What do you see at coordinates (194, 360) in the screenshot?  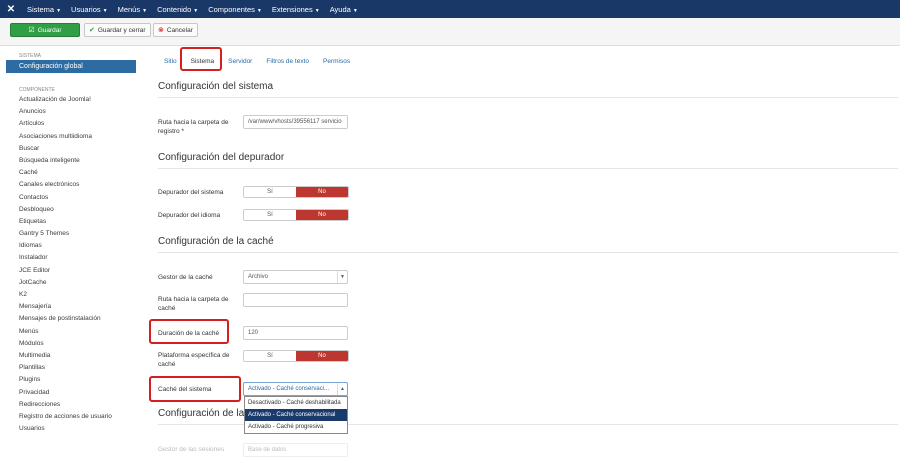 I see `platform-label: Plataforma específica de caché` at bounding box center [194, 360].